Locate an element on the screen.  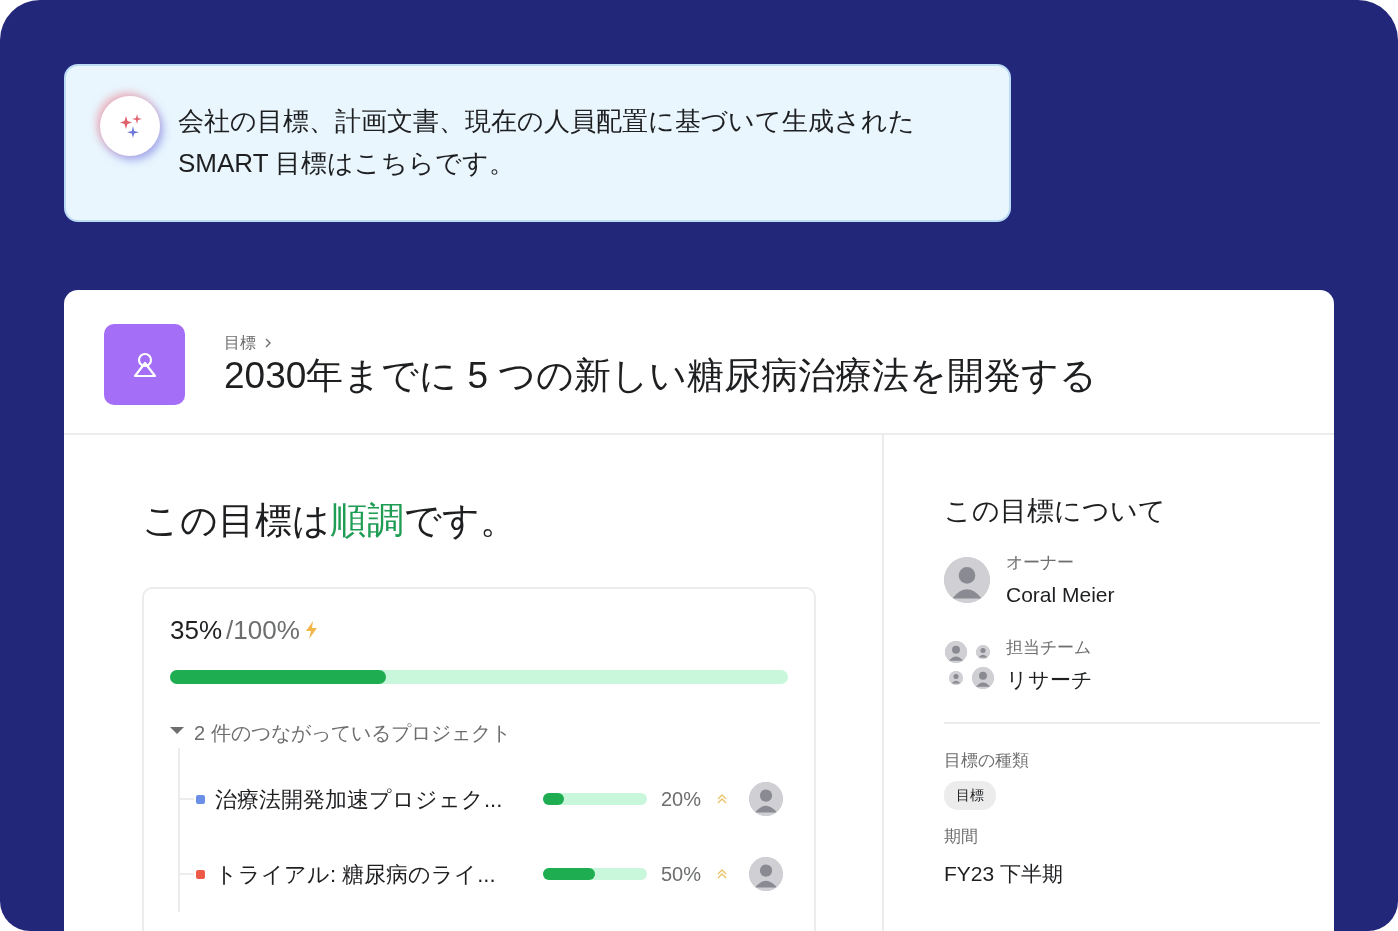
chevron-right-icon is located at coordinates (268, 343).